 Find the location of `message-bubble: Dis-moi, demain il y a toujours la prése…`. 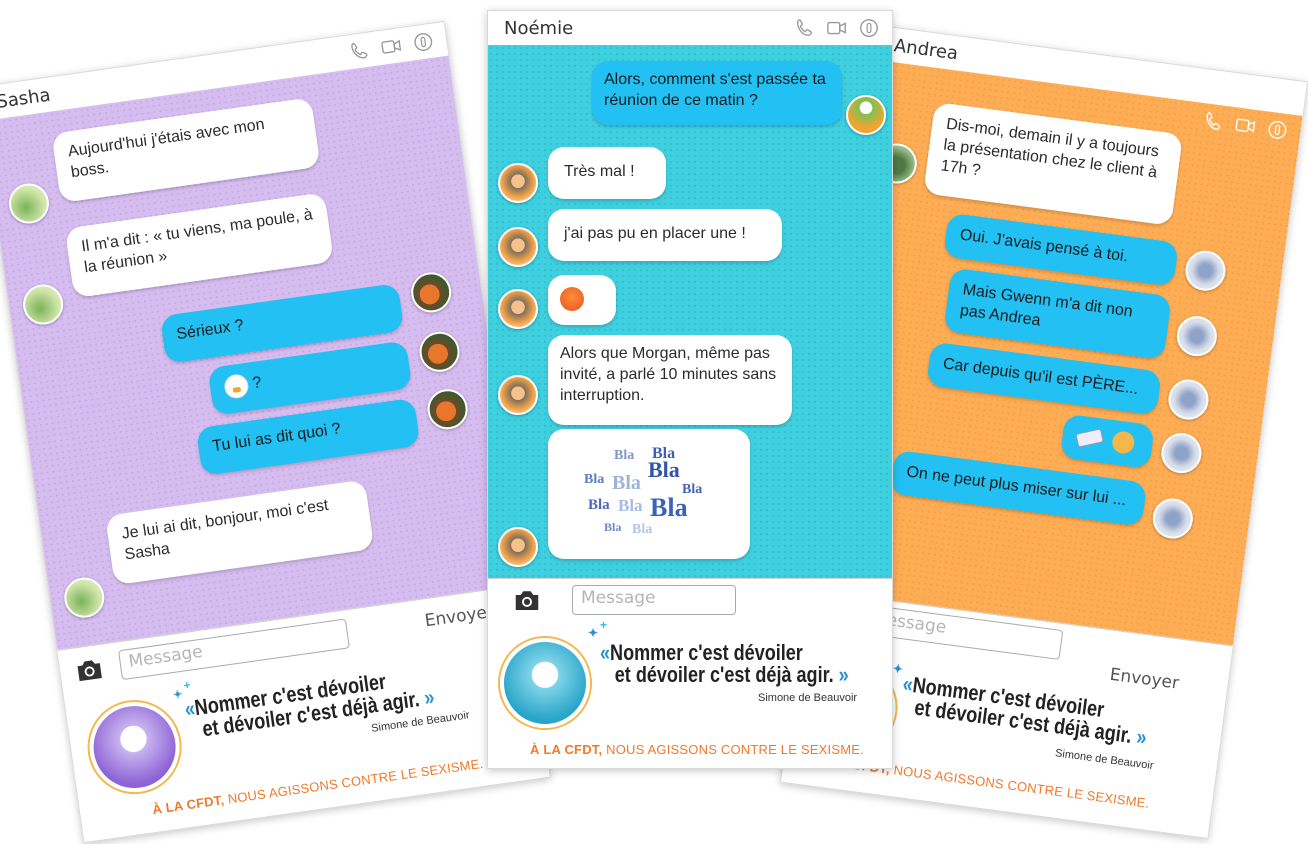

message-bubble: Dis-moi, demain il y a toujours la prése… is located at coordinates (1053, 163).